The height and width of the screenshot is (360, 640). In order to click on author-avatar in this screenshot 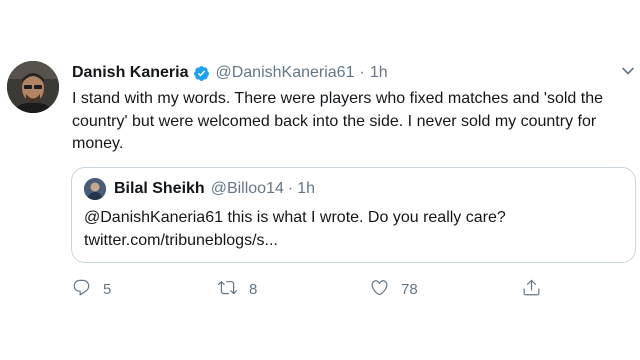, I will do `click(33, 87)`.